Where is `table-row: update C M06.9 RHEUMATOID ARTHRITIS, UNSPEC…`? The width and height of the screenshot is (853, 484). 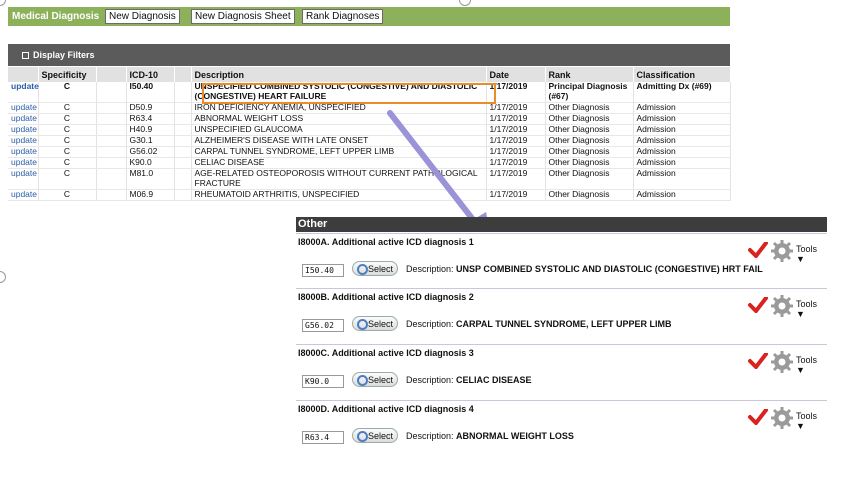 table-row: update C M06.9 RHEUMATOID ARTHRITIS, UNSPEC… is located at coordinates (369, 195).